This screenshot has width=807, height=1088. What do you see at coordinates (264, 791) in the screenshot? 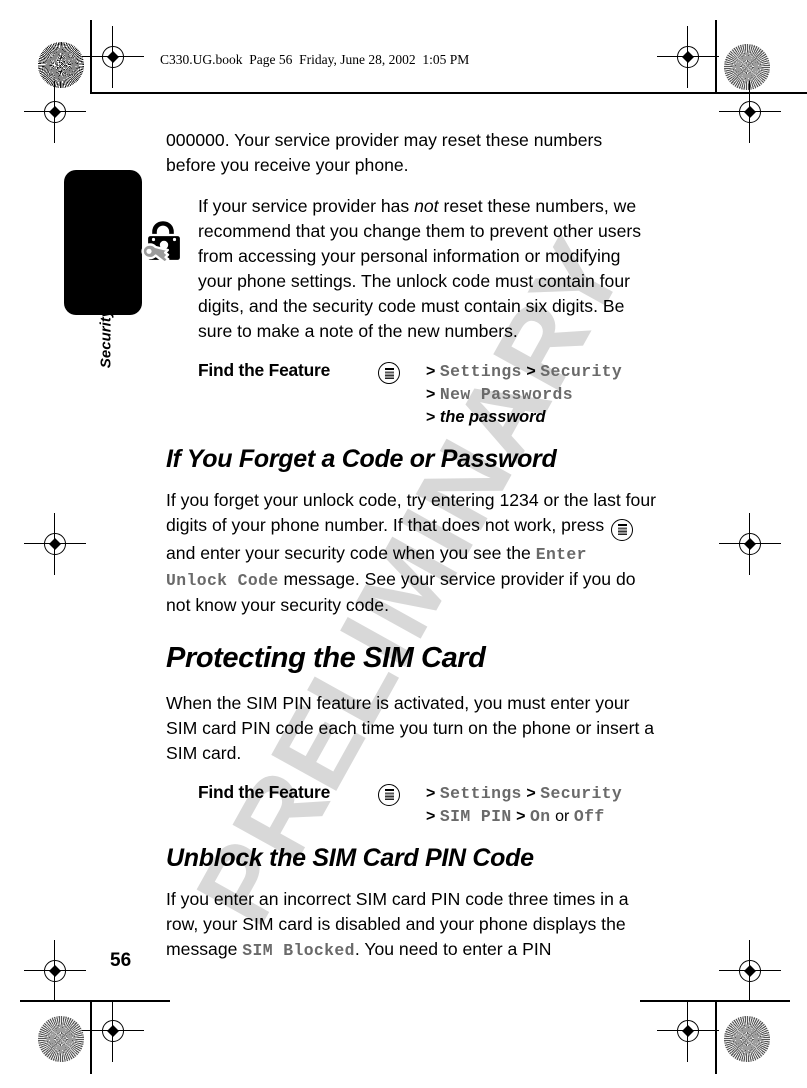
I see `find-the-feature-label-2: Find the Feature` at bounding box center [264, 791].